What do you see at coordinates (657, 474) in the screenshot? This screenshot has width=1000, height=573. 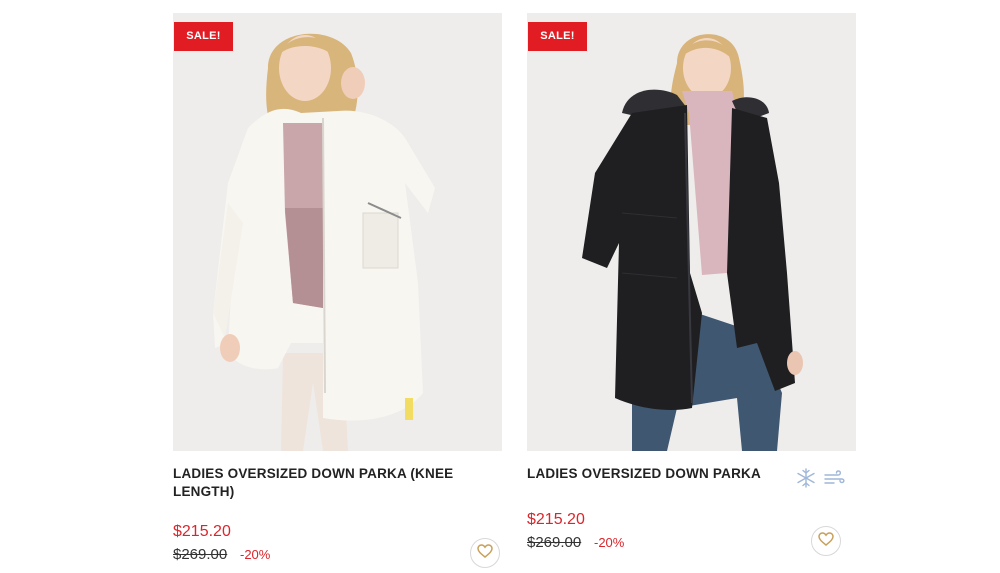 I see `product-title: LADIES OVERSIZED DOWN PARKA` at bounding box center [657, 474].